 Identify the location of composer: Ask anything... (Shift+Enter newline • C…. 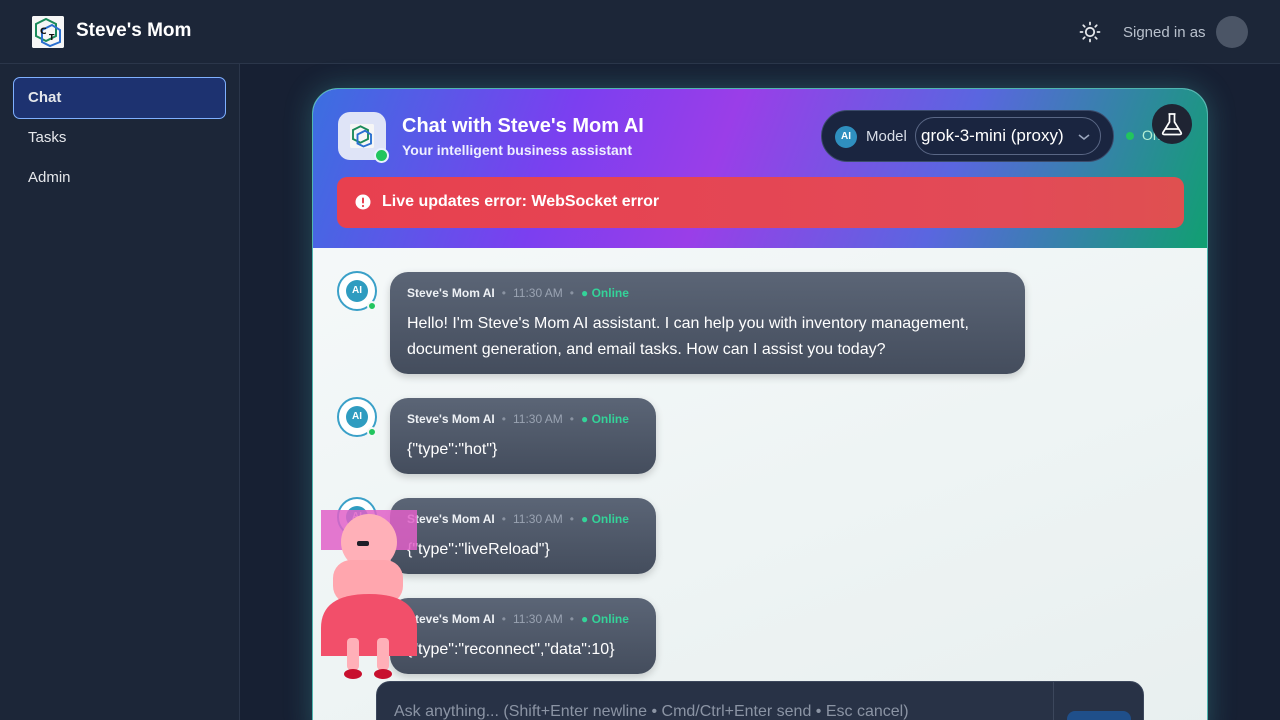
(760, 700).